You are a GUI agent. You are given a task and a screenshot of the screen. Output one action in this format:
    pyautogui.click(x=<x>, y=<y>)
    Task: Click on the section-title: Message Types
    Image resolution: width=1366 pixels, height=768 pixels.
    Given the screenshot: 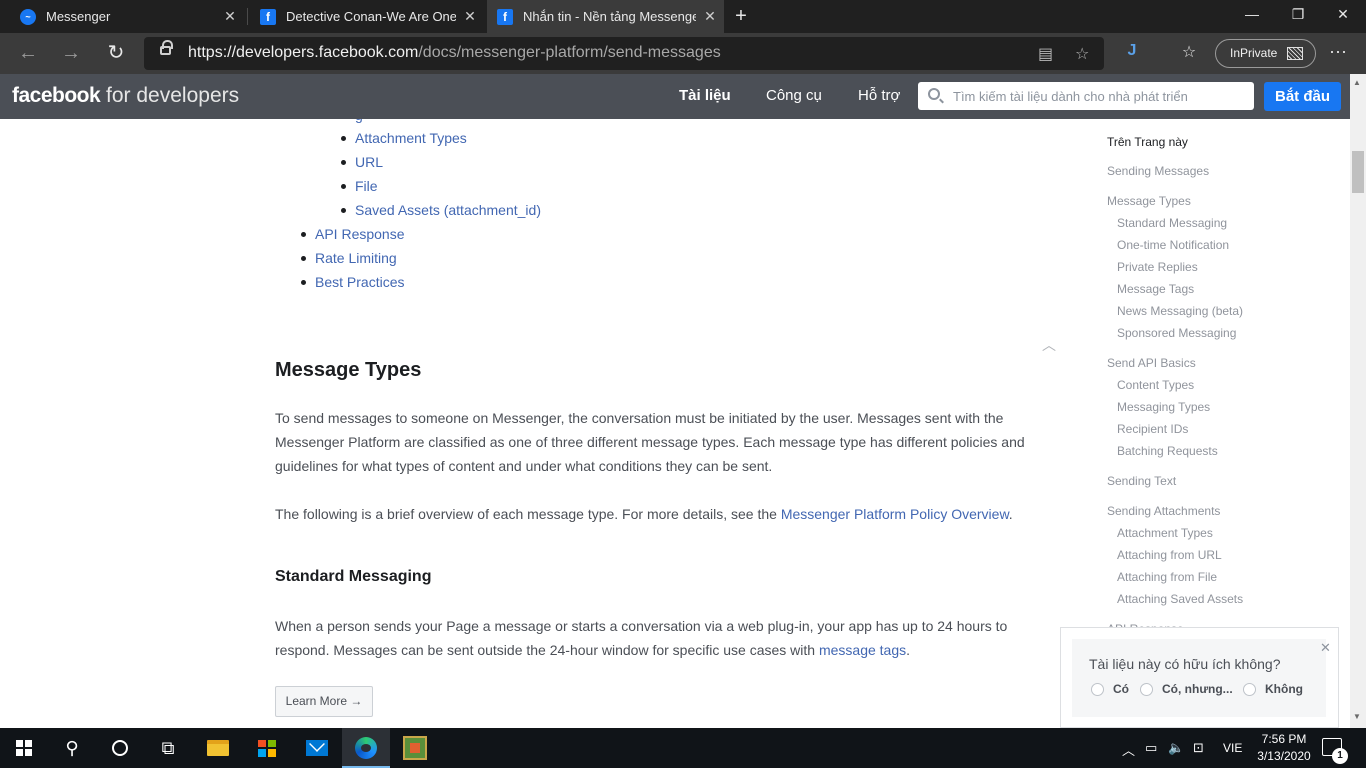 What is the action you would take?
    pyautogui.click(x=348, y=370)
    